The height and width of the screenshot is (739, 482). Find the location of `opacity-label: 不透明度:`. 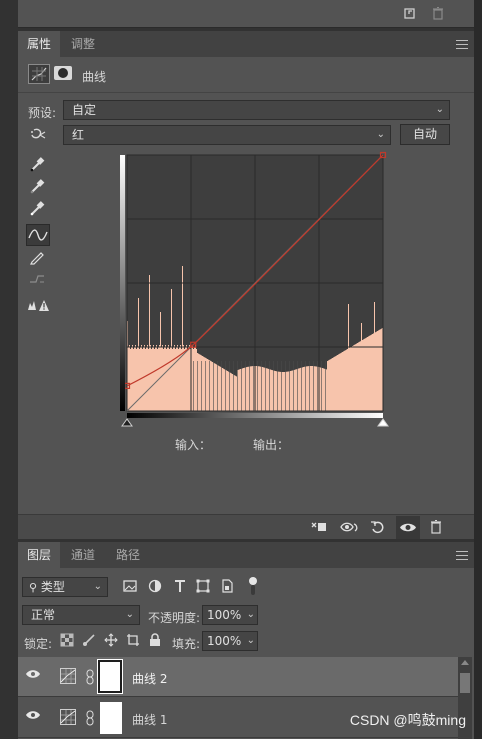

opacity-label: 不透明度: is located at coordinates (174, 618).